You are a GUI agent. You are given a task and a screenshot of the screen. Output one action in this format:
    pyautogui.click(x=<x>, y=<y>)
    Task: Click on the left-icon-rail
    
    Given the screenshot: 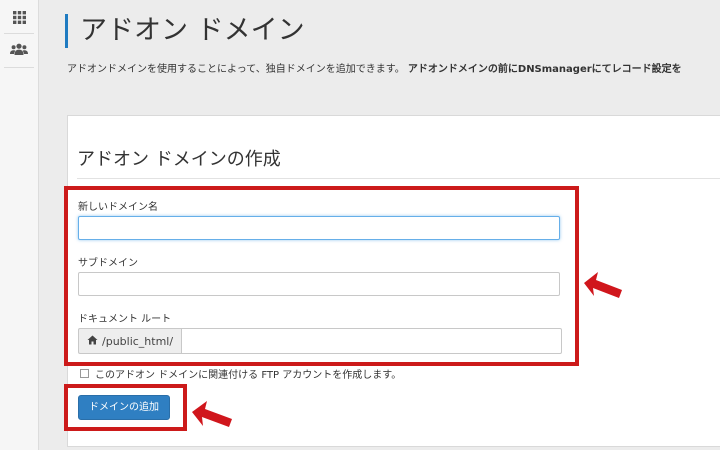 What is the action you would take?
    pyautogui.click(x=19, y=225)
    